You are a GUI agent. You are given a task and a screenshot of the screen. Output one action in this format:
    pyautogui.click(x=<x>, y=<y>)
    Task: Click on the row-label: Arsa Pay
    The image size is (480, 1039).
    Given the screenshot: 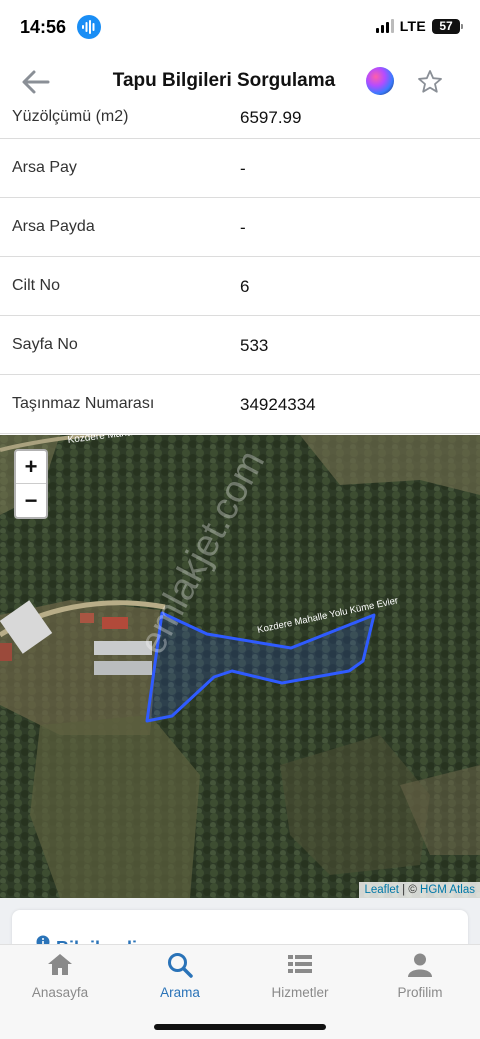 What is the action you would take?
    pyautogui.click(x=44, y=167)
    